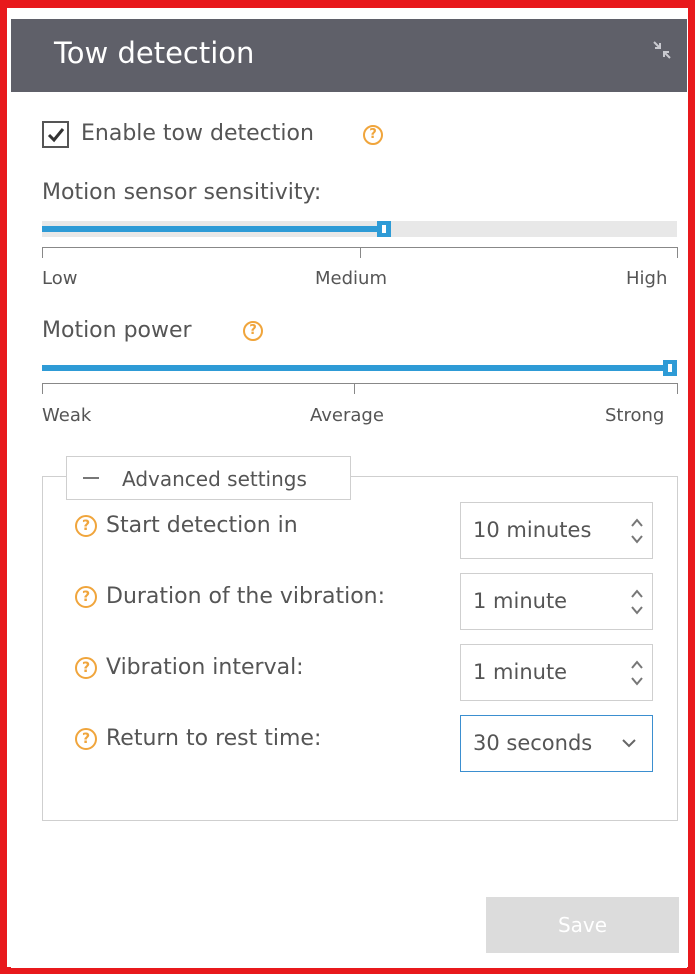  Describe the element at coordinates (117, 330) in the screenshot. I see `motion-power-label: Motion power` at that location.